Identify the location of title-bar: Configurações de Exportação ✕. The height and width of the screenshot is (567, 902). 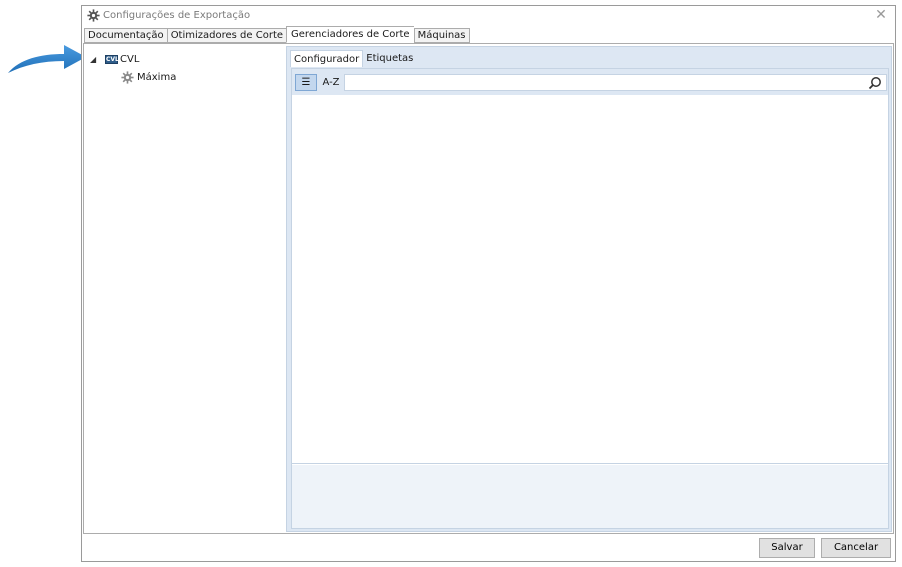
(488, 16).